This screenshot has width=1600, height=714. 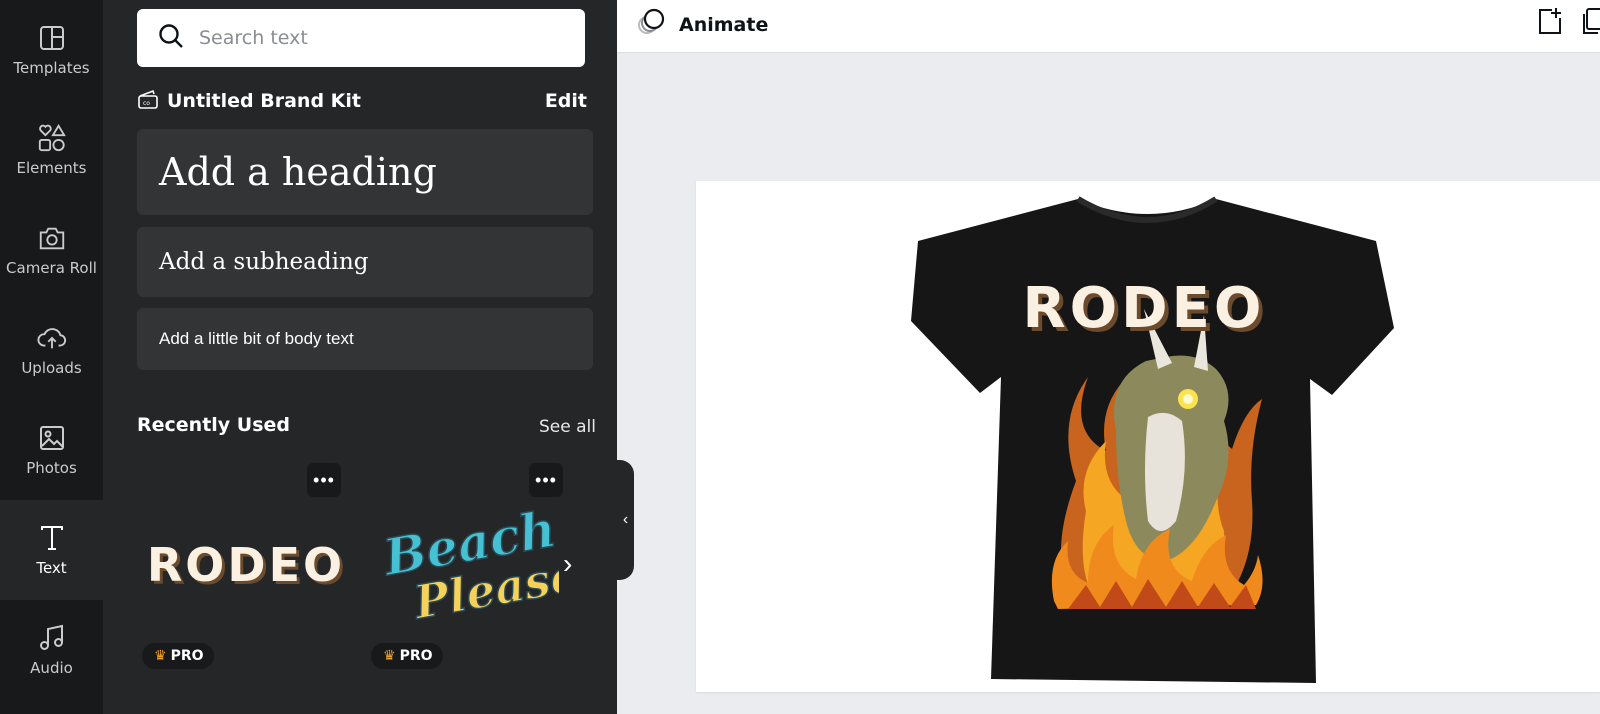 I want to click on animate-icon, so click(x=652, y=24).